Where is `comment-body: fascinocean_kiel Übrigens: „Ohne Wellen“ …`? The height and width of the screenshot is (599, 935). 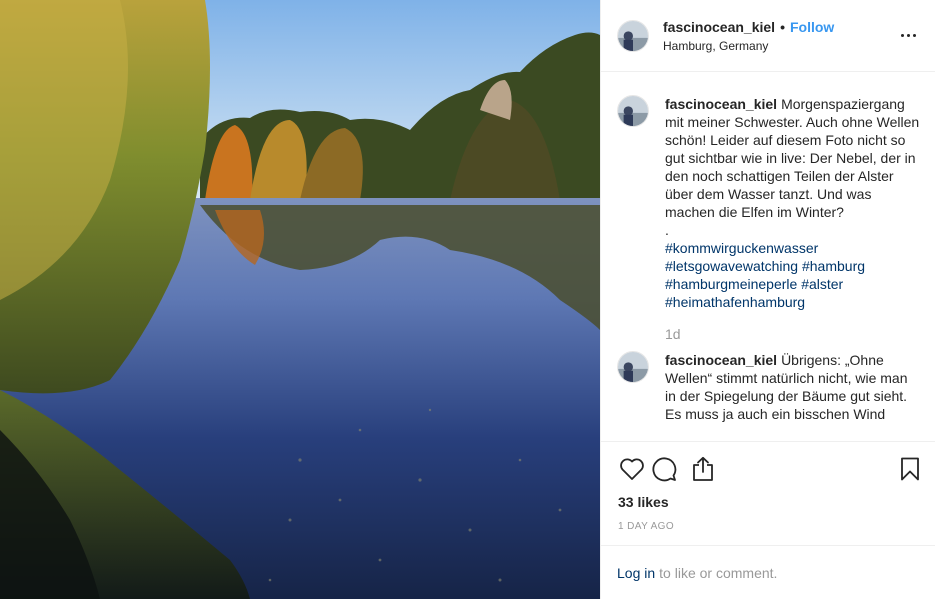 comment-body: fascinocean_kiel Übrigens: „Ohne Wellen“ … is located at coordinates (792, 387).